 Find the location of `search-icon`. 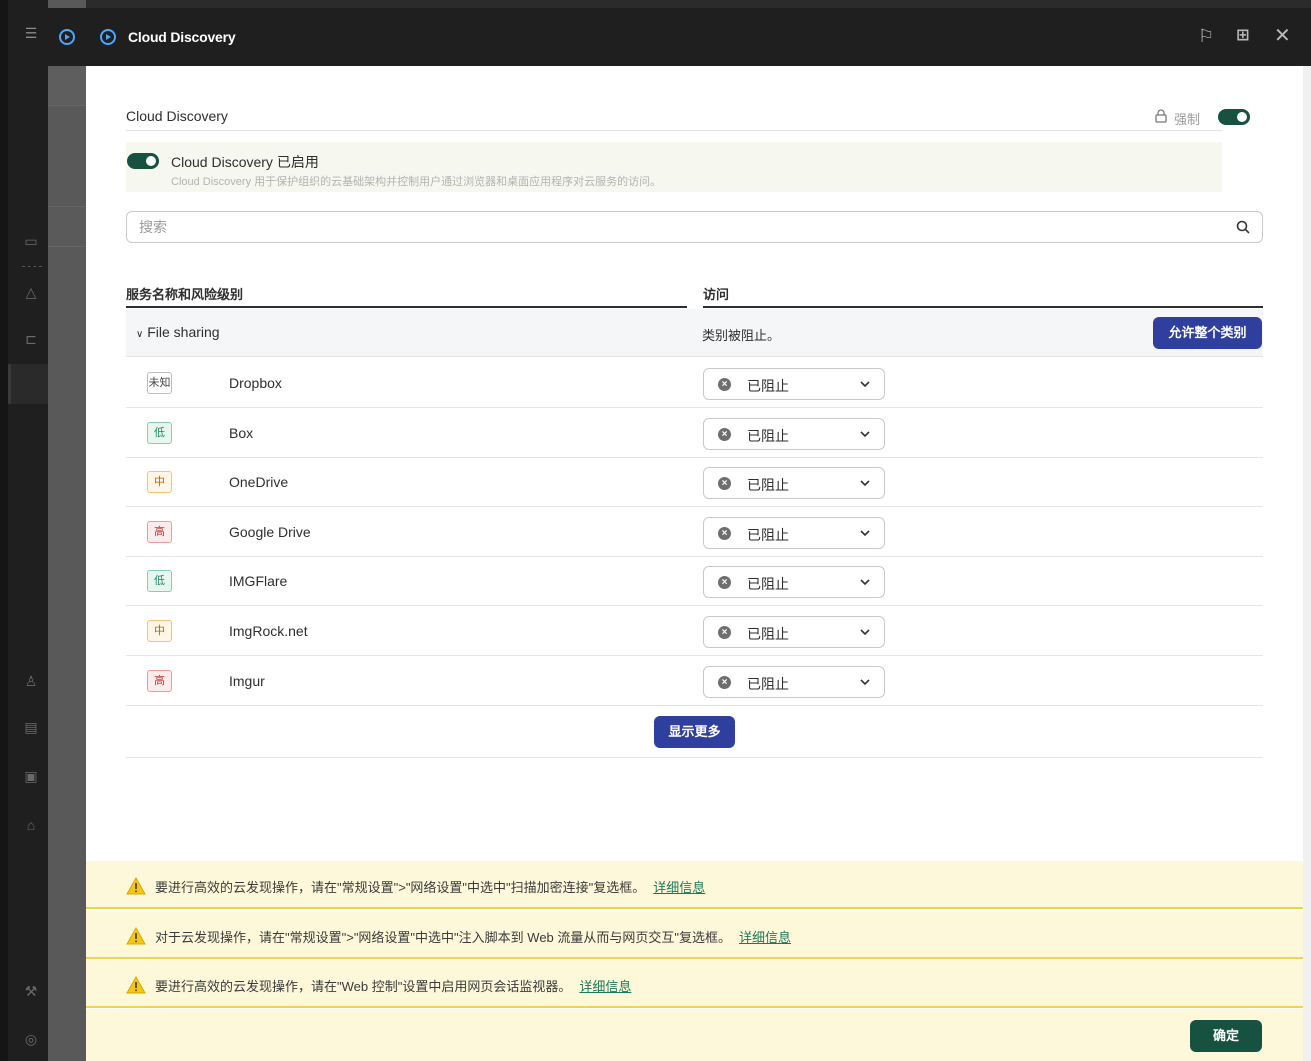

search-icon is located at coordinates (1243, 227).